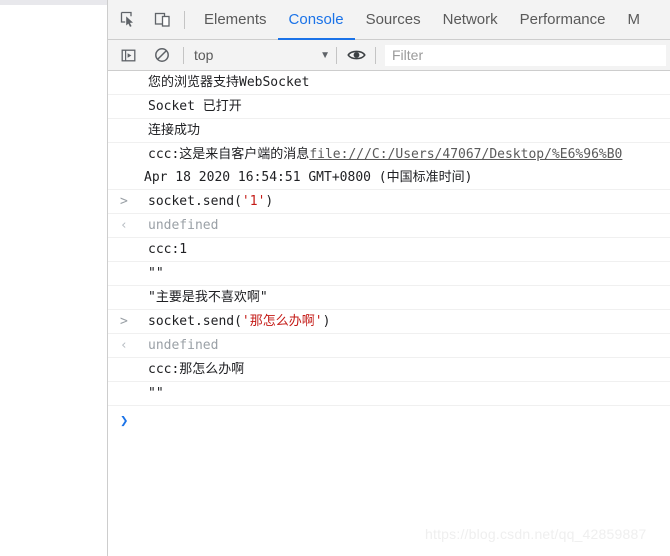 The width and height of the screenshot is (670, 556). Describe the element at coordinates (634, 20) in the screenshot. I see `tab-memory: M` at that location.